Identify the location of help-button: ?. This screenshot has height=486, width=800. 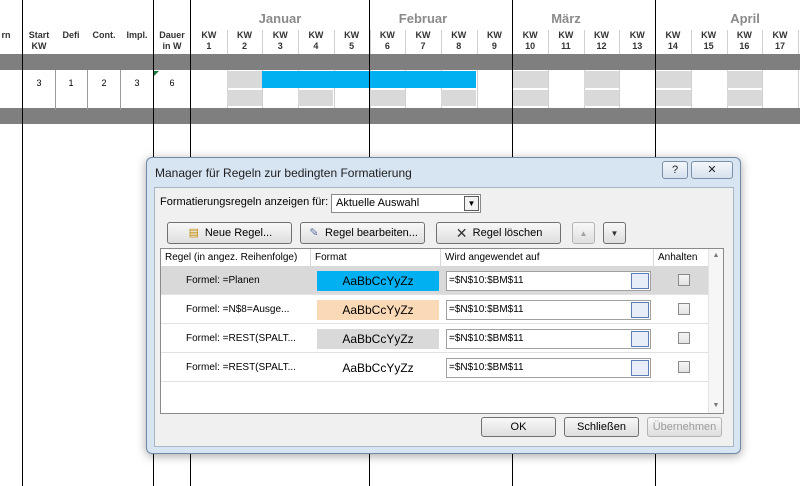
(675, 170).